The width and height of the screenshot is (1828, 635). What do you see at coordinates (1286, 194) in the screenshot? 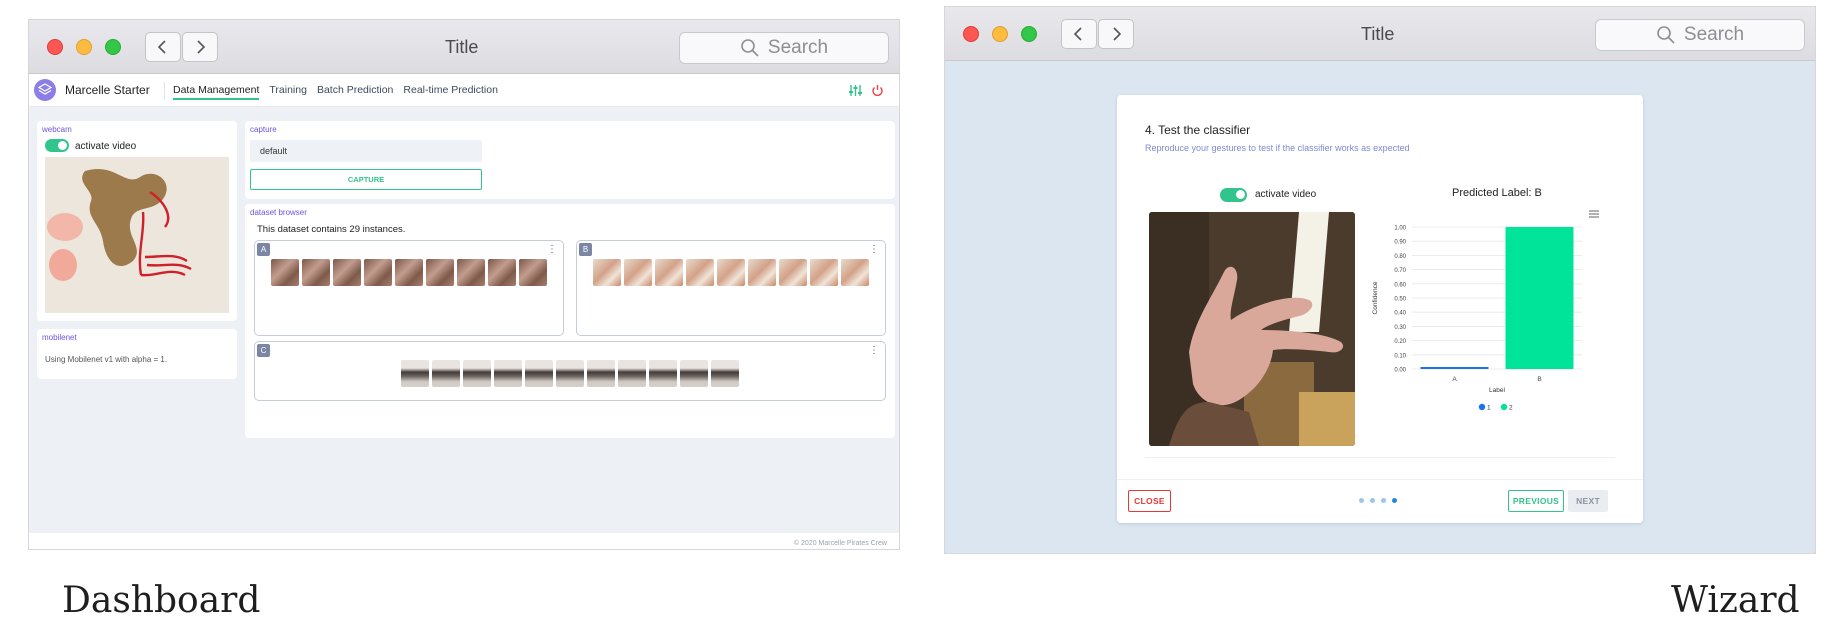
I see `activate-video-label: activate video` at bounding box center [1286, 194].